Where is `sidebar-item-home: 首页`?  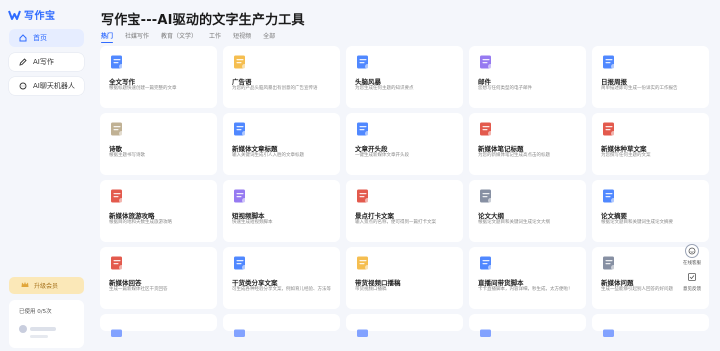
sidebar-item-home: 首页 is located at coordinates (46, 38).